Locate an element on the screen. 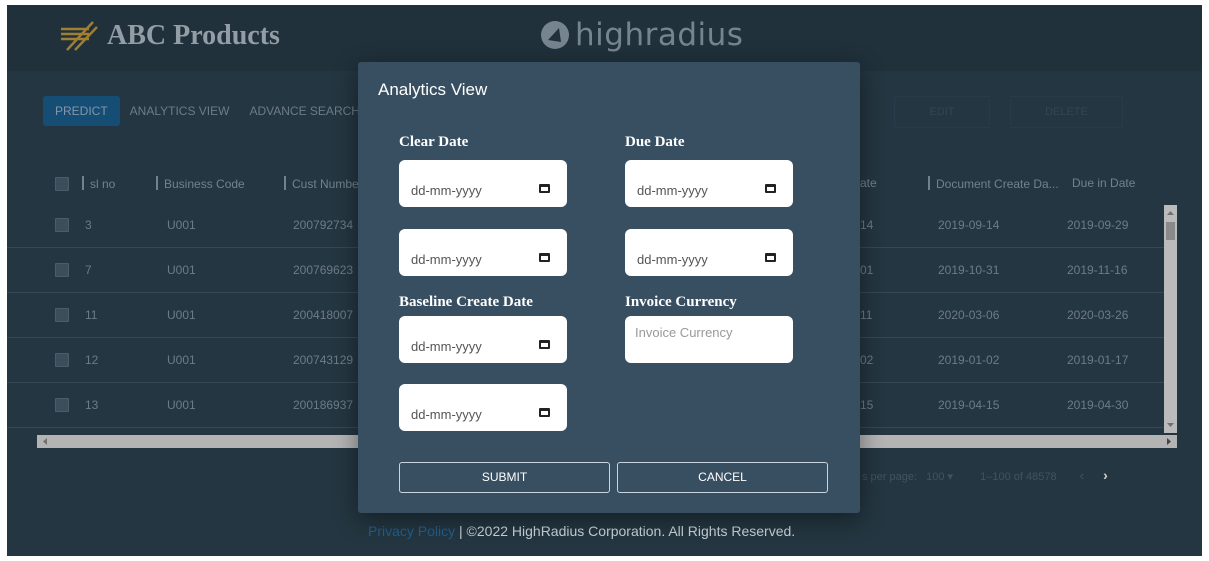  cancel-button: CANCEL is located at coordinates (722, 477).